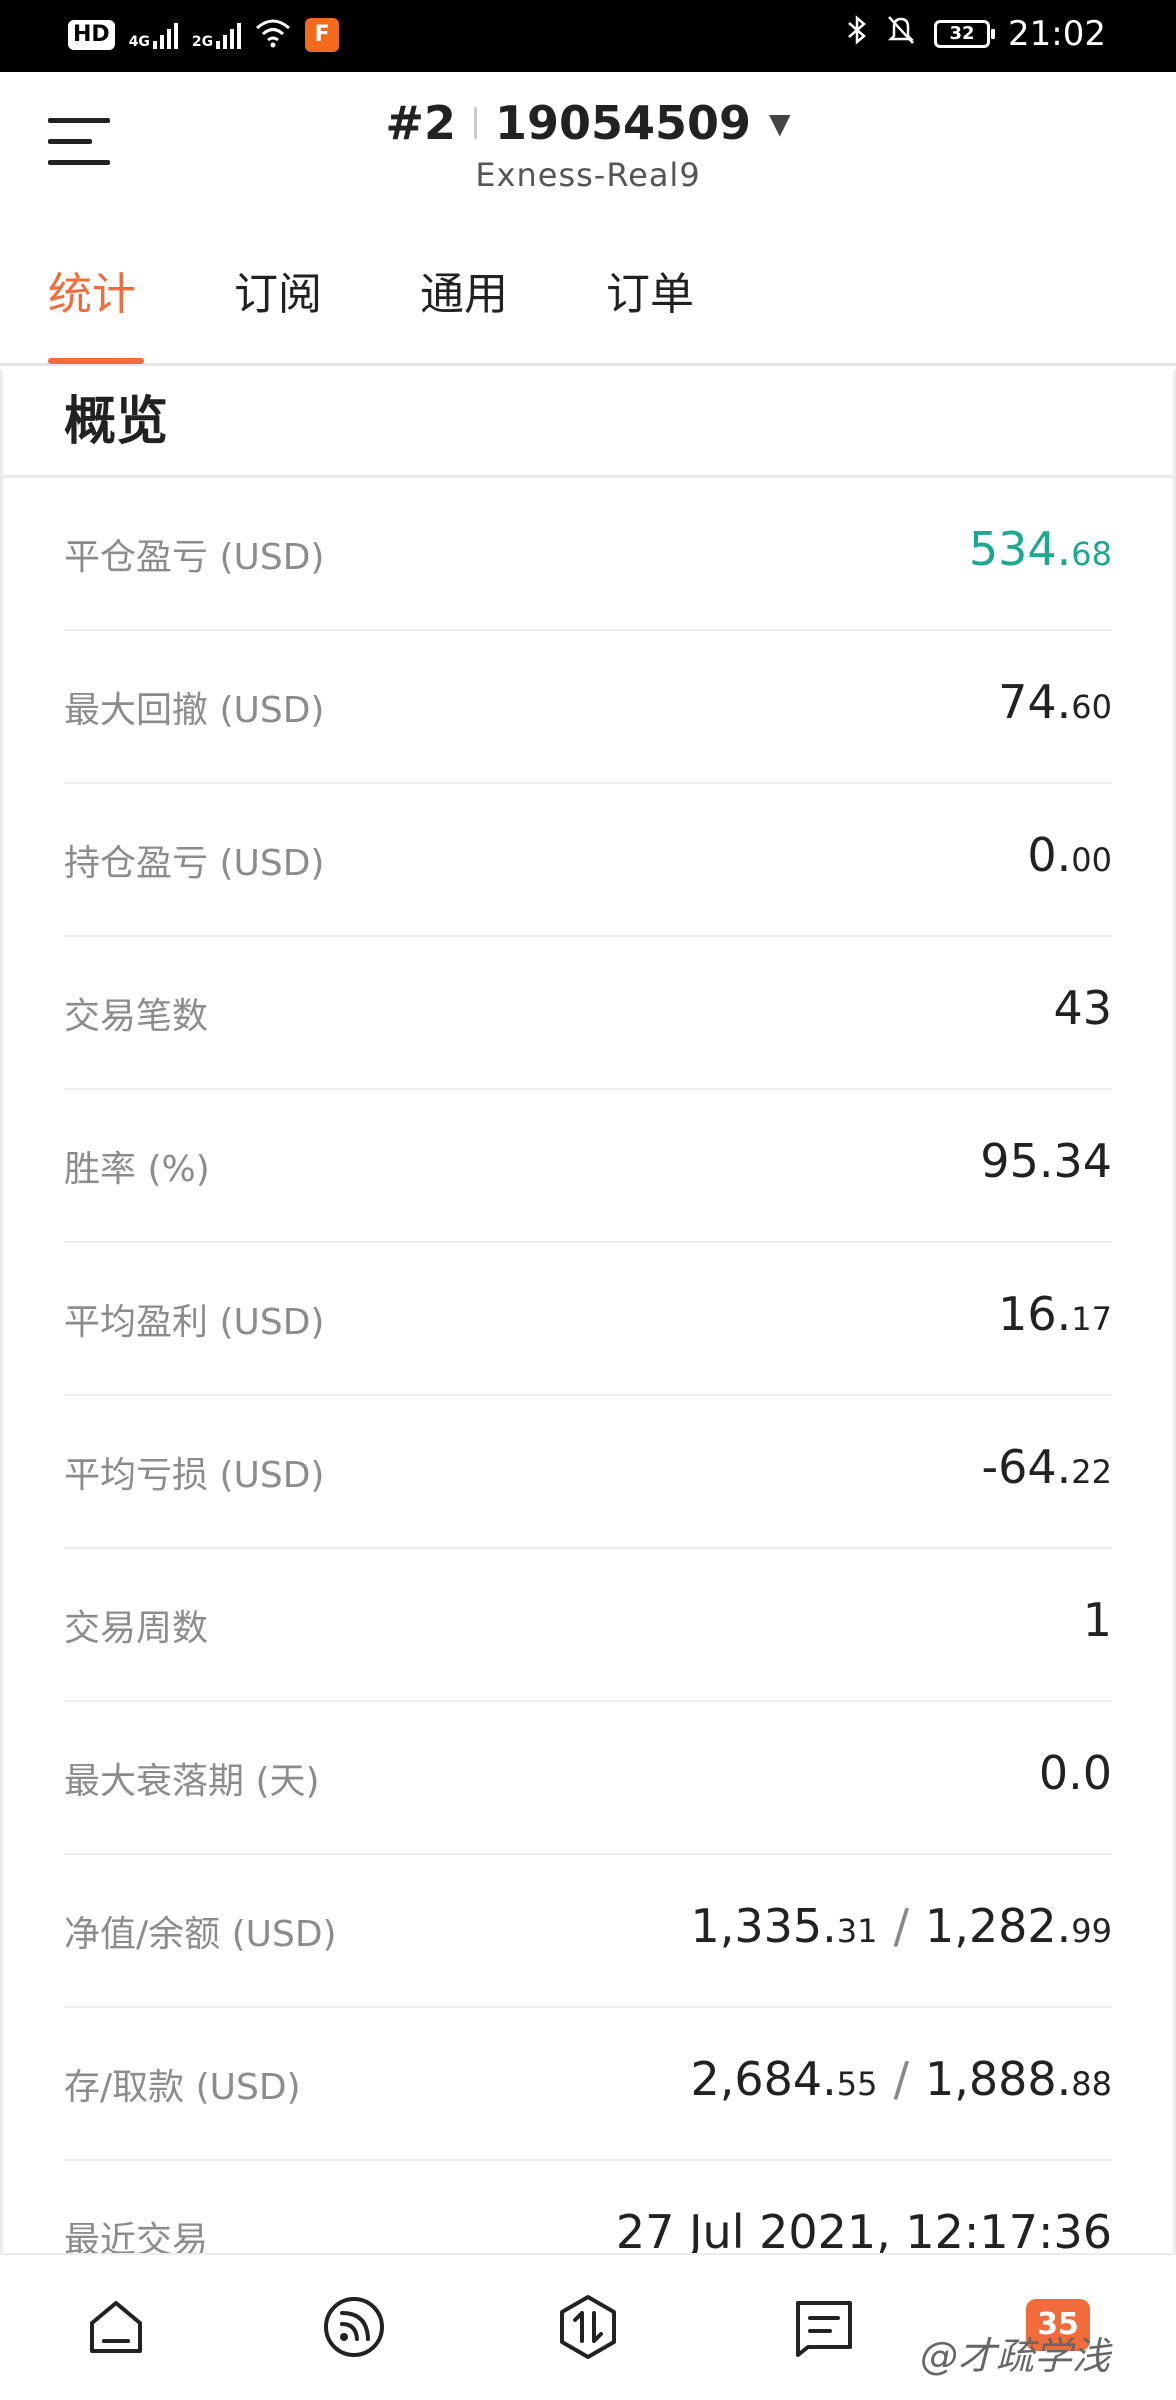 The width and height of the screenshot is (1176, 2400). What do you see at coordinates (1046, 1467) in the screenshot?
I see `stat-value: -64.22` at bounding box center [1046, 1467].